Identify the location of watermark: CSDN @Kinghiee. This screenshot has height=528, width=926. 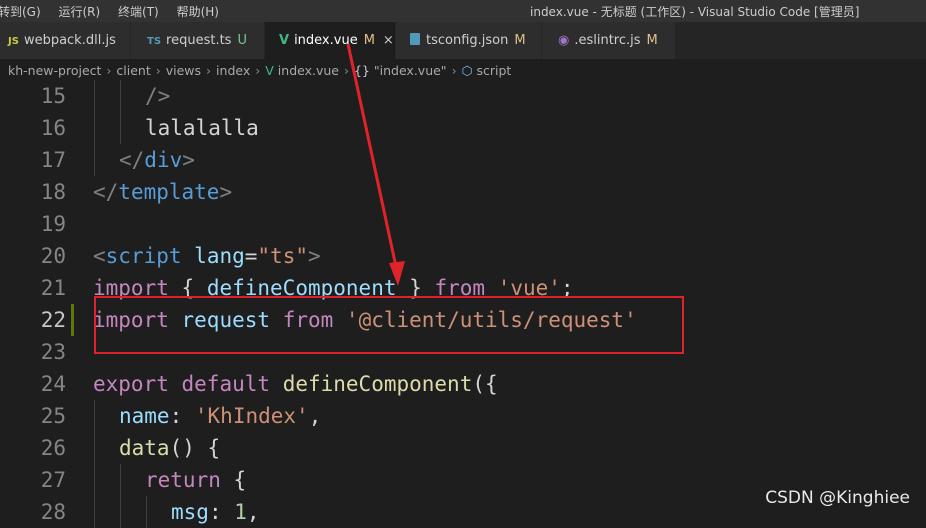
(837, 498).